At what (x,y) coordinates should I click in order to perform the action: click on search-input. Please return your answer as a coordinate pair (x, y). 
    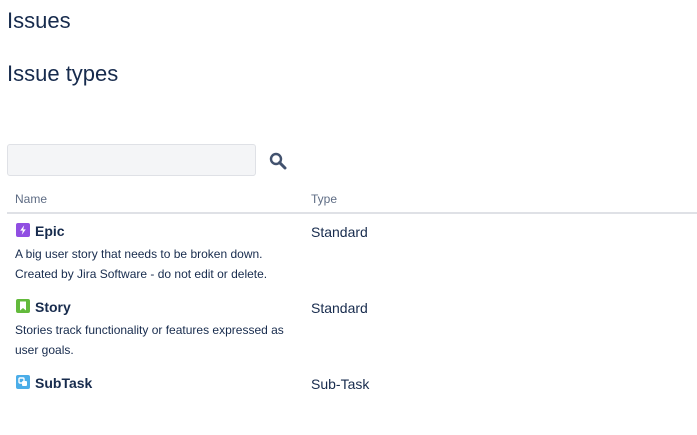
    Looking at the image, I should click on (131, 160).